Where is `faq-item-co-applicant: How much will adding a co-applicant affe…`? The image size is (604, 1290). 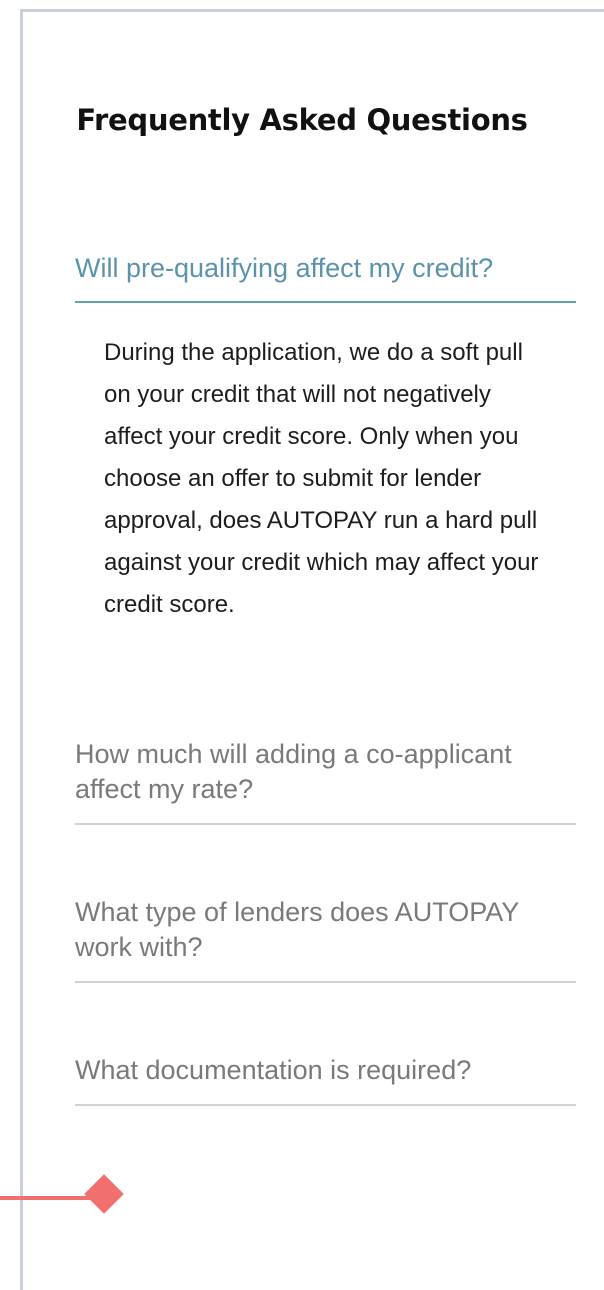
faq-item-co-applicant: How much will adding a co-applicant affe… is located at coordinates (325, 772).